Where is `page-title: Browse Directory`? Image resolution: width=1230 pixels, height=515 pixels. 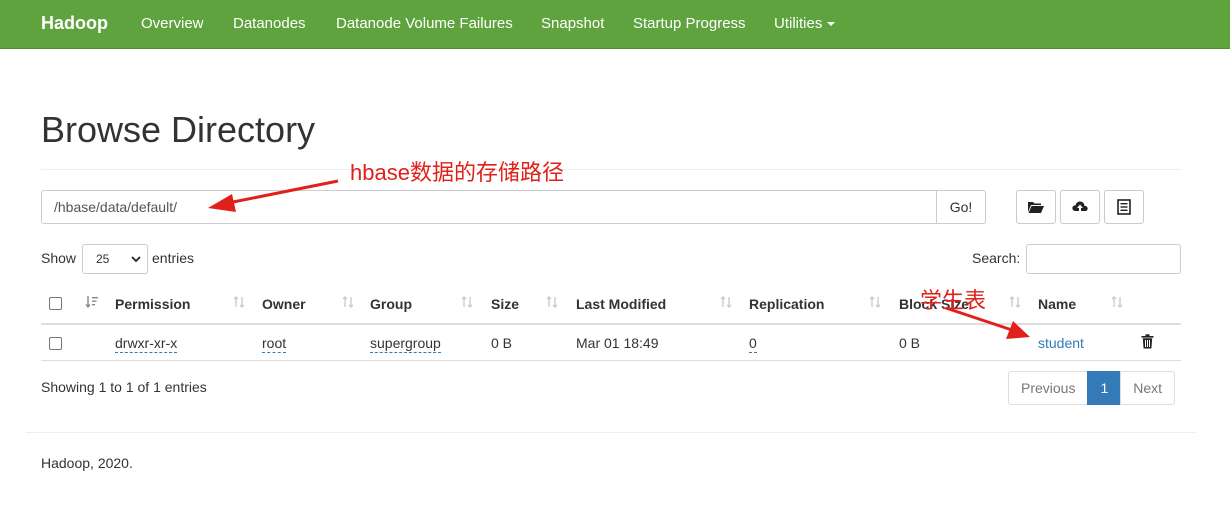 page-title: Browse Directory is located at coordinates (178, 129).